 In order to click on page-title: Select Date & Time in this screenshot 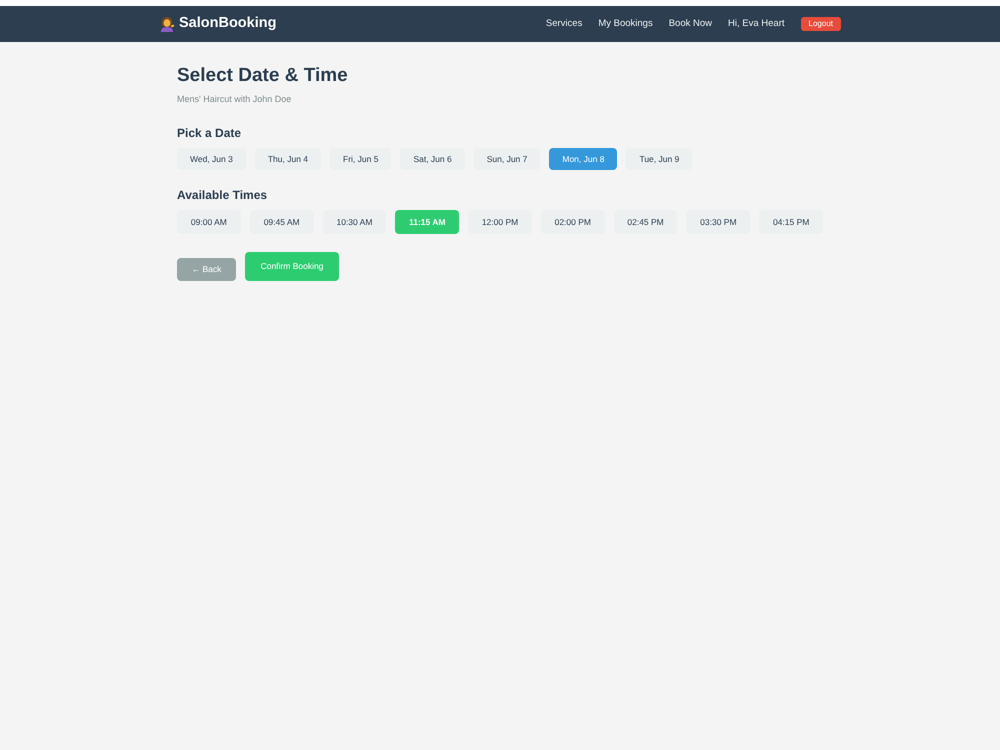, I will do `click(263, 76)`.